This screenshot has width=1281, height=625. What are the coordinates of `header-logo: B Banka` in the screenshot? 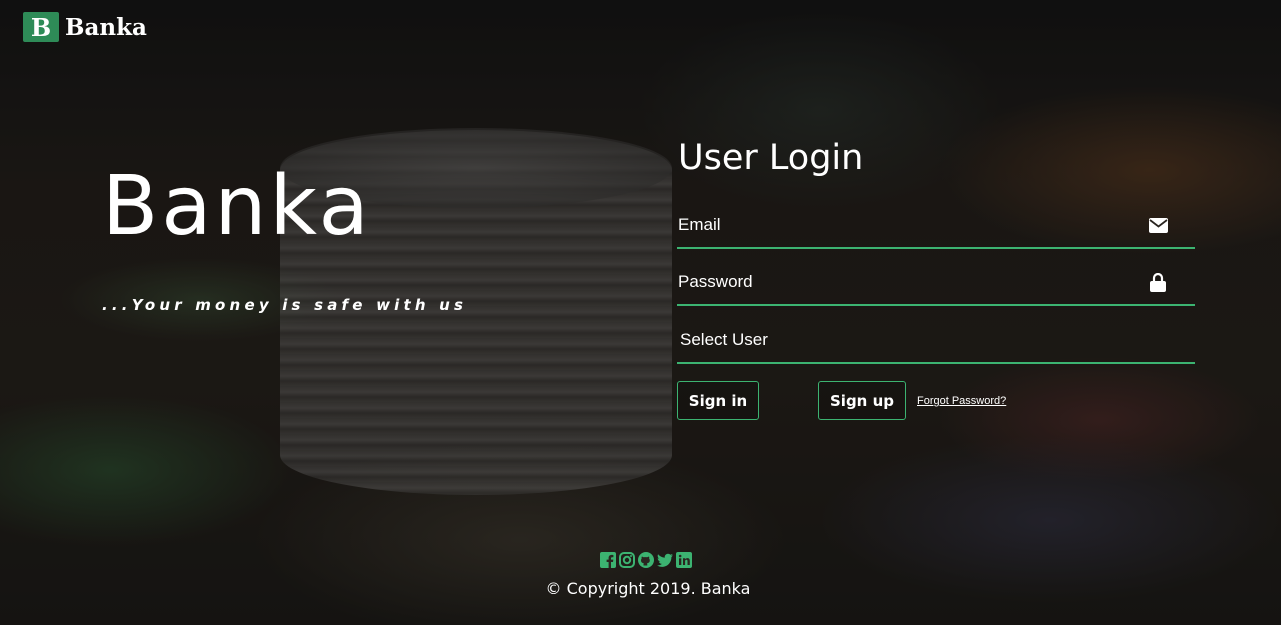 It's located at (85, 27).